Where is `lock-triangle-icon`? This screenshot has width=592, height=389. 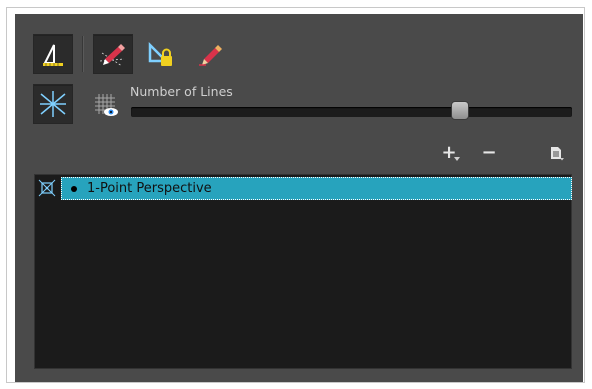 lock-triangle-icon is located at coordinates (160, 53).